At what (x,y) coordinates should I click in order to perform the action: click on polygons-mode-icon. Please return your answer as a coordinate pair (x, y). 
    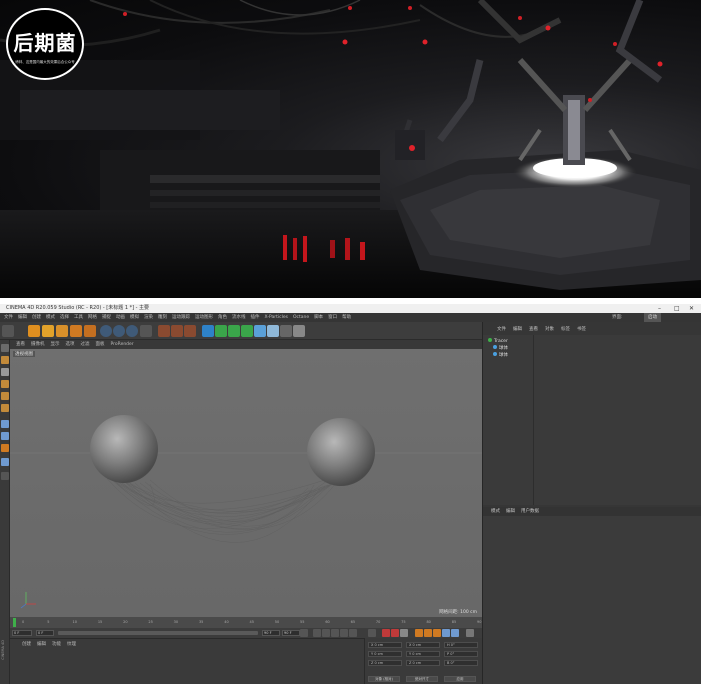
    Looking at the image, I should click on (5, 408).